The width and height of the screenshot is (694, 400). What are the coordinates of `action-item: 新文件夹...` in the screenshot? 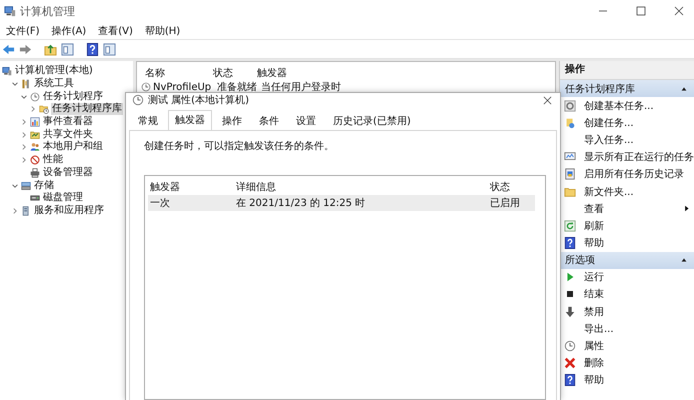 It's located at (627, 191).